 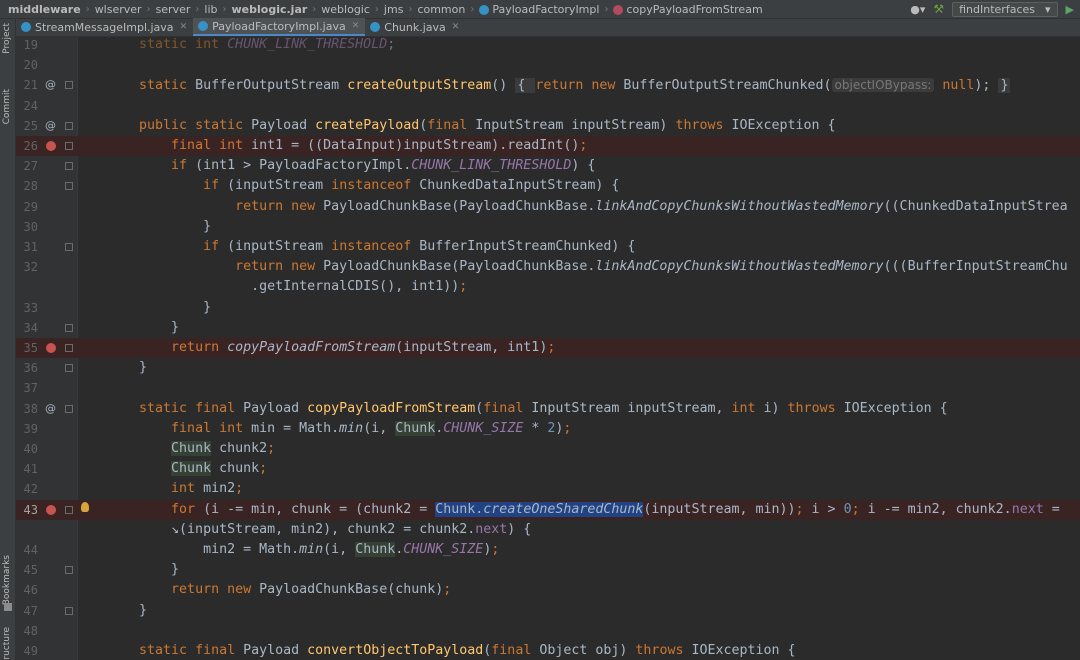 What do you see at coordinates (175, 489) in the screenshot?
I see `code-text: int min2;` at bounding box center [175, 489].